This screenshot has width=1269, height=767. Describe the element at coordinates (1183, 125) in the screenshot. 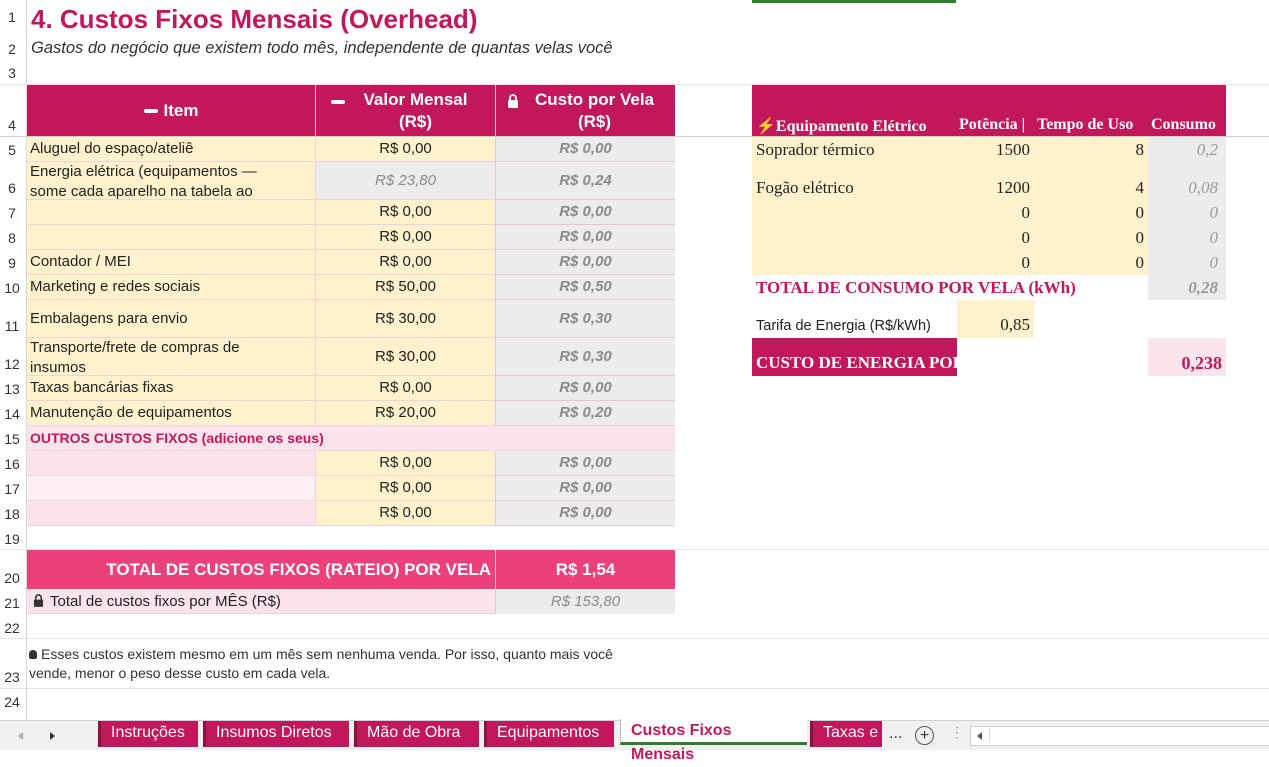

I see `equip-header-consumo: Consumo` at that location.